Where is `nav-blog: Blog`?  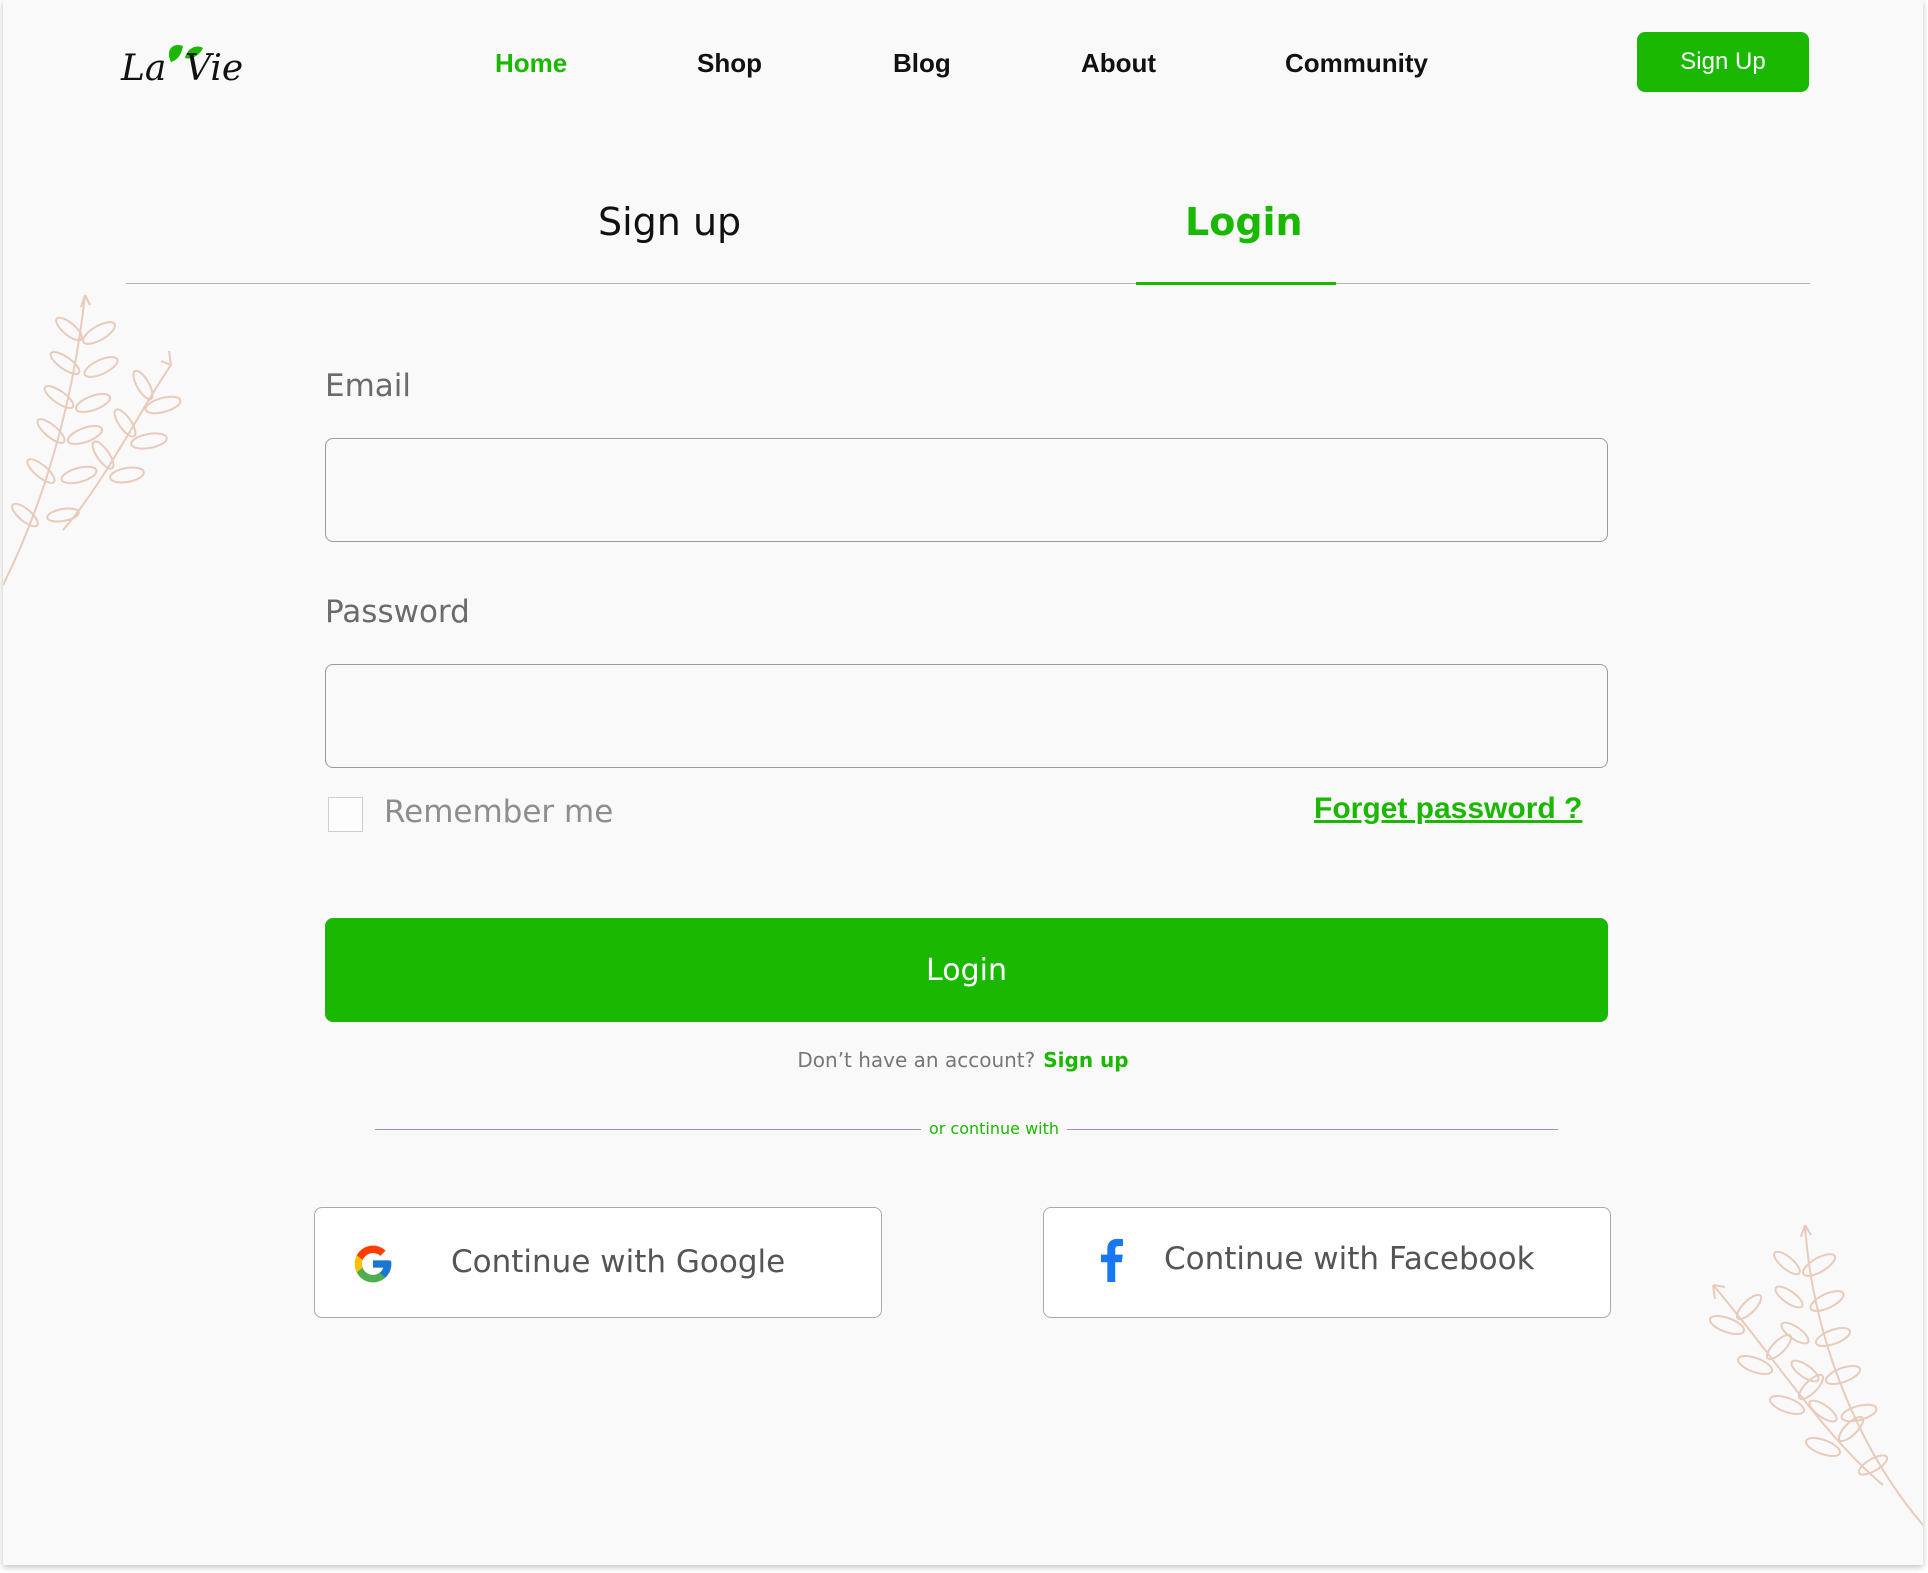
nav-blog: Blog is located at coordinates (922, 63).